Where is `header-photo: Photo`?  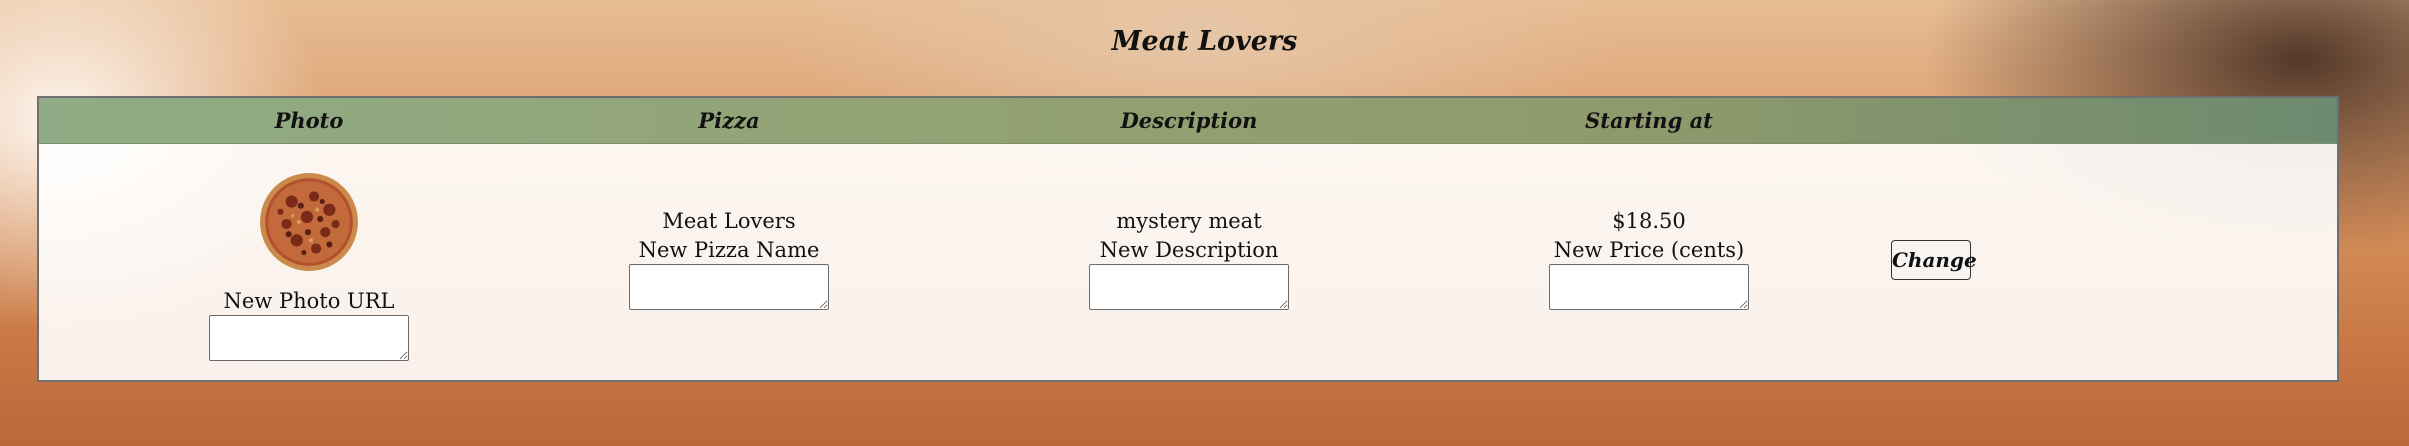
header-photo: Photo is located at coordinates (309, 120).